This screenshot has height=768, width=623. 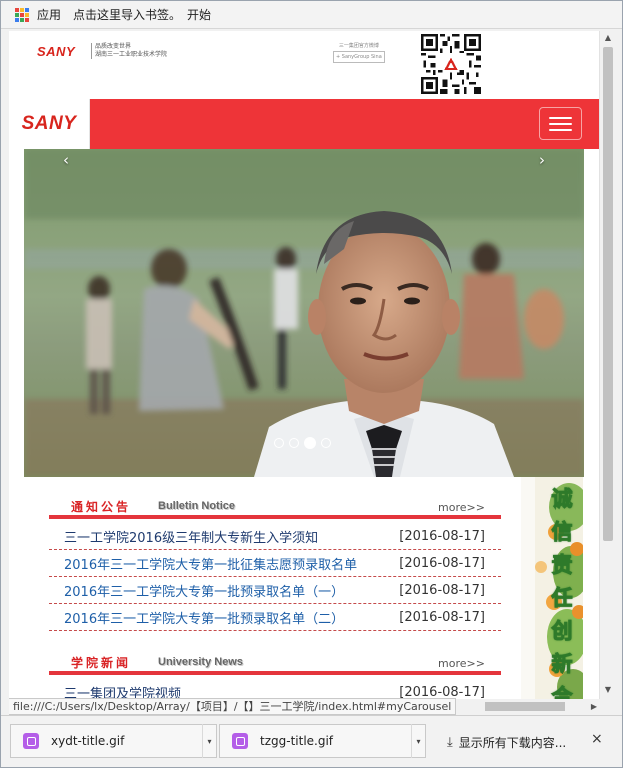 I want to click on notice-item-title: 2016年三一工学院大专第一批征集志愿预录取名单, so click(x=211, y=565).